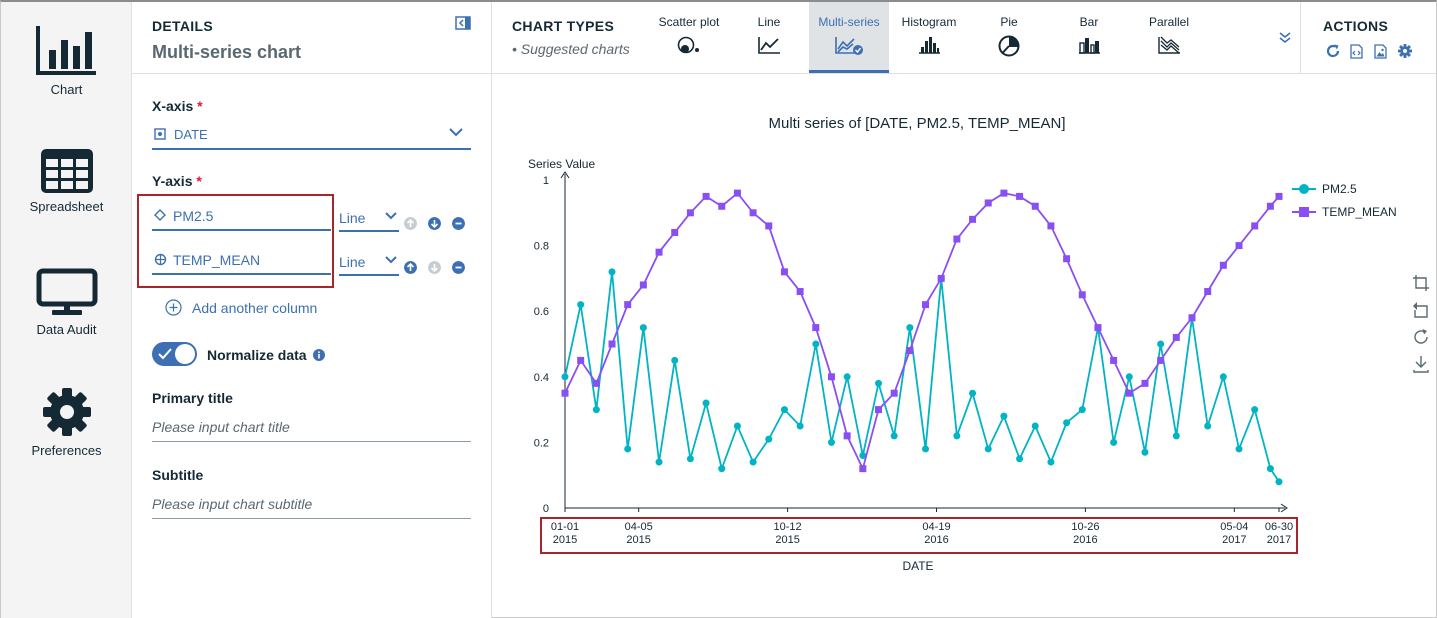 The image size is (1437, 618). Describe the element at coordinates (1368, 37) in the screenshot. I see `actions-group: ACTIONS` at that location.